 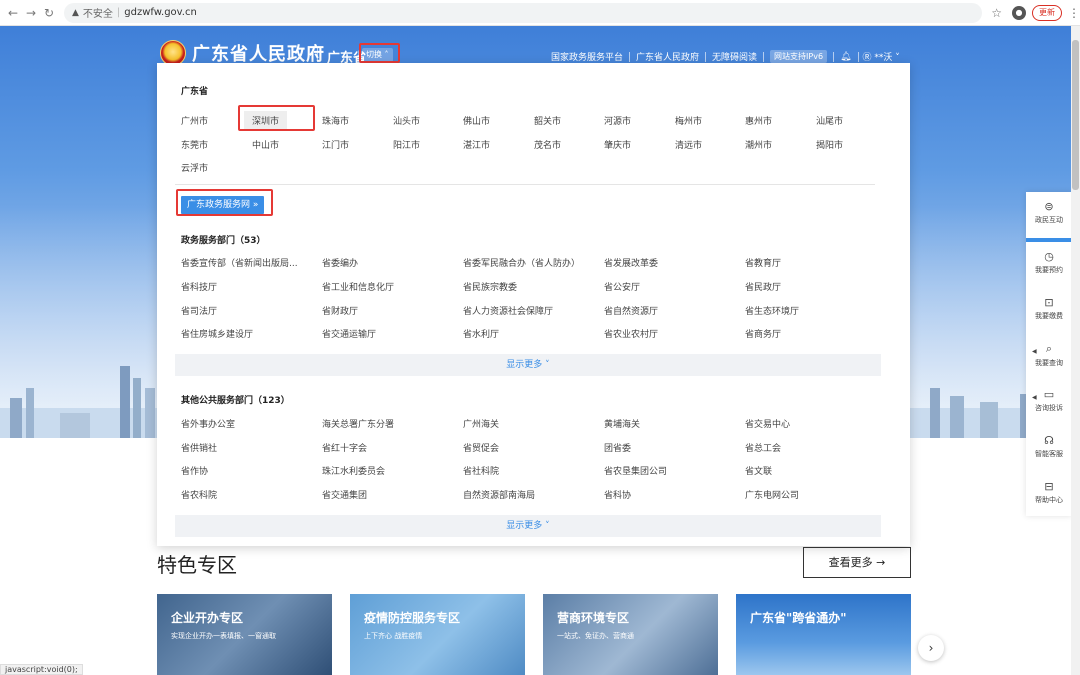 What do you see at coordinates (1049, 449) in the screenshot?
I see `side-item-customer-service: ☊ 智能客服` at bounding box center [1049, 449].